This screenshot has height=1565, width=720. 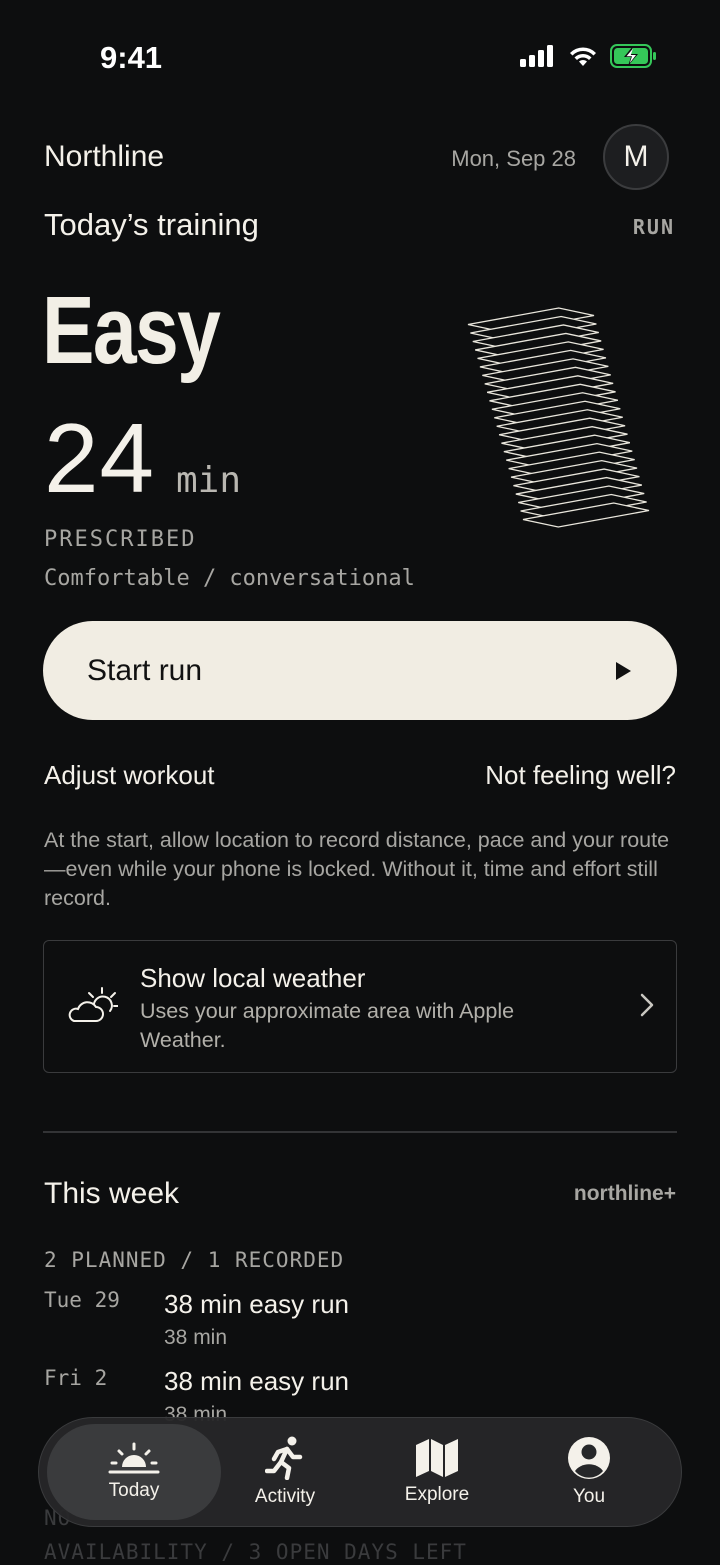 I want to click on tab-activity: Activity, so click(x=285, y=1472).